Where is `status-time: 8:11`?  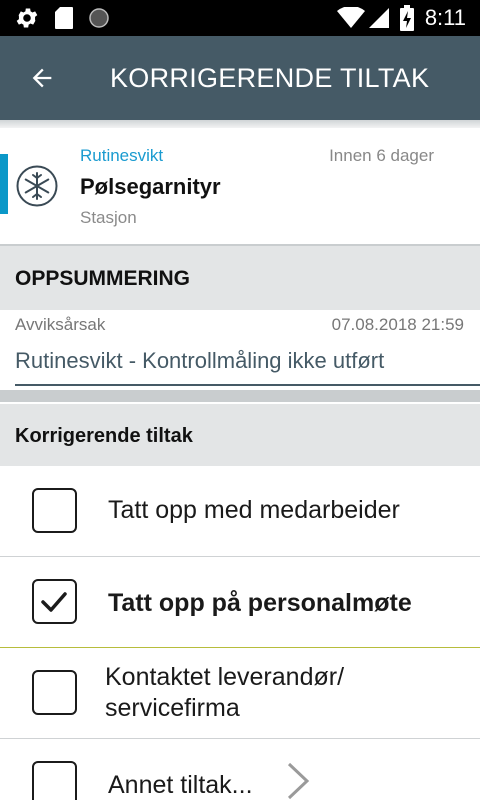
status-time: 8:11 is located at coordinates (445, 17).